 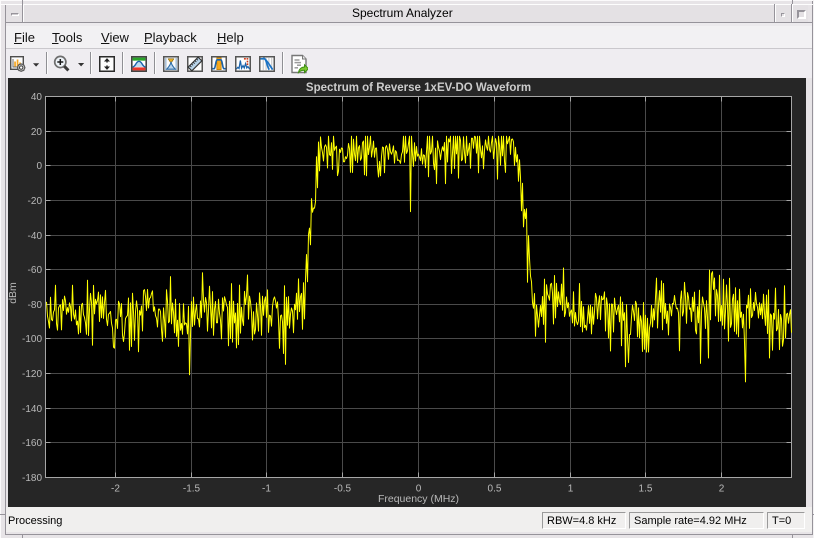 I want to click on svg-text: -100, so click(x=32, y=339).